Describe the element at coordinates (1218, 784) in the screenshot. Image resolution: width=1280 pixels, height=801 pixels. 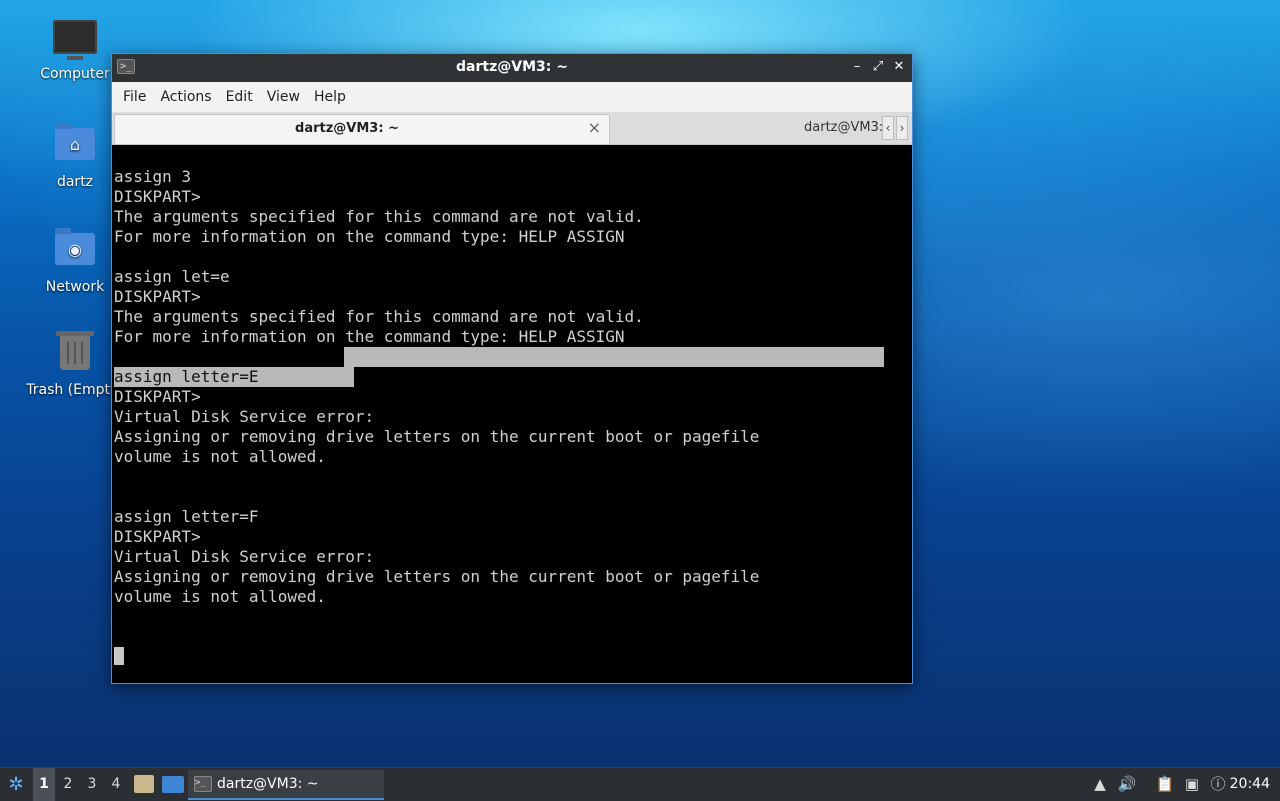
I see `notification-icon: ⓘ` at that location.